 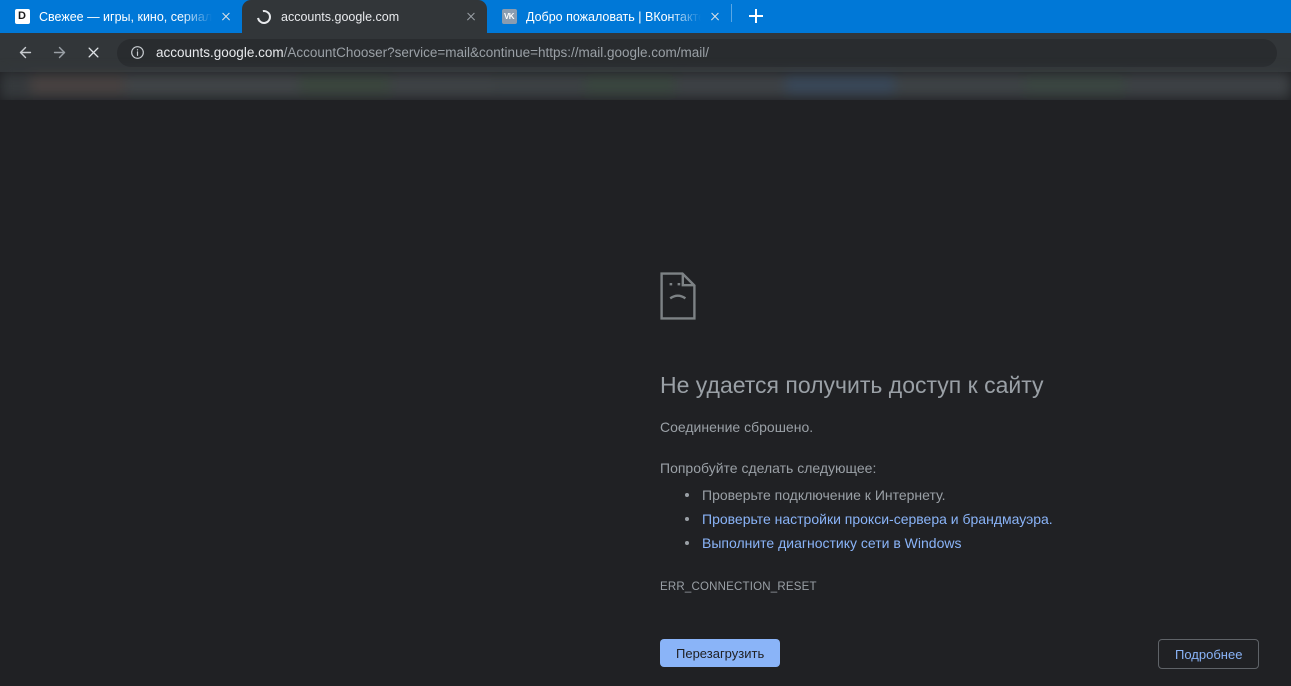 What do you see at coordinates (220, 52) in the screenshot?
I see `address-bar-host: accounts.google.com` at bounding box center [220, 52].